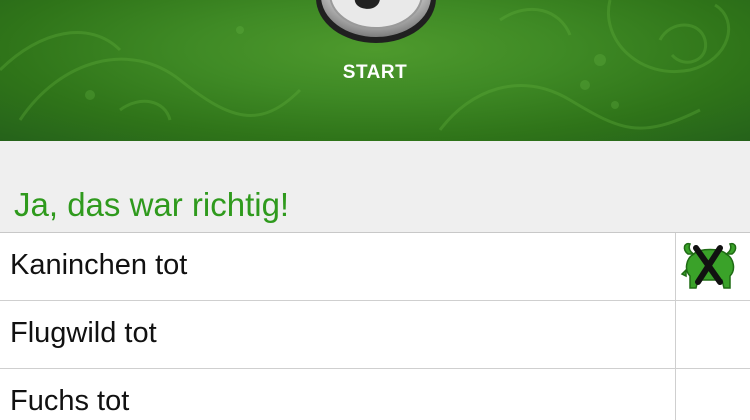 The height and width of the screenshot is (420, 750). I want to click on feedback-message: Ja, das war richtig!, so click(152, 204).